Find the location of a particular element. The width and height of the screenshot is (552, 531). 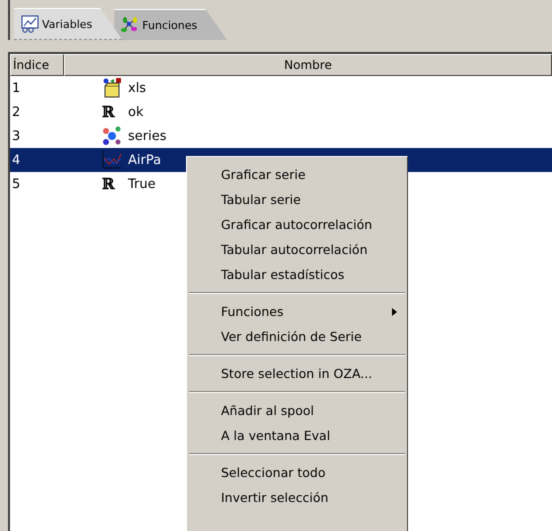

index-cell-text: 3 is located at coordinates (16, 136).